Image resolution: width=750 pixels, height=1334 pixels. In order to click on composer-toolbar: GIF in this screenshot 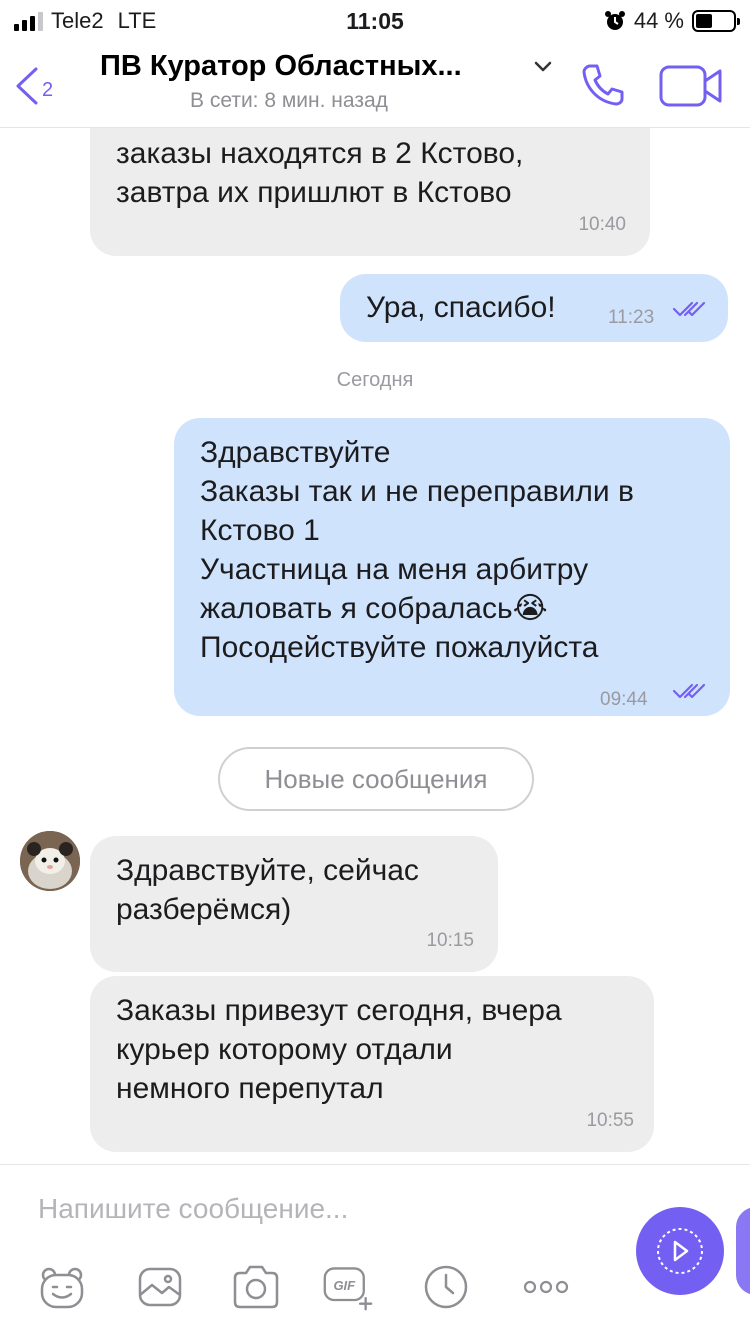, I will do `click(310, 1291)`.